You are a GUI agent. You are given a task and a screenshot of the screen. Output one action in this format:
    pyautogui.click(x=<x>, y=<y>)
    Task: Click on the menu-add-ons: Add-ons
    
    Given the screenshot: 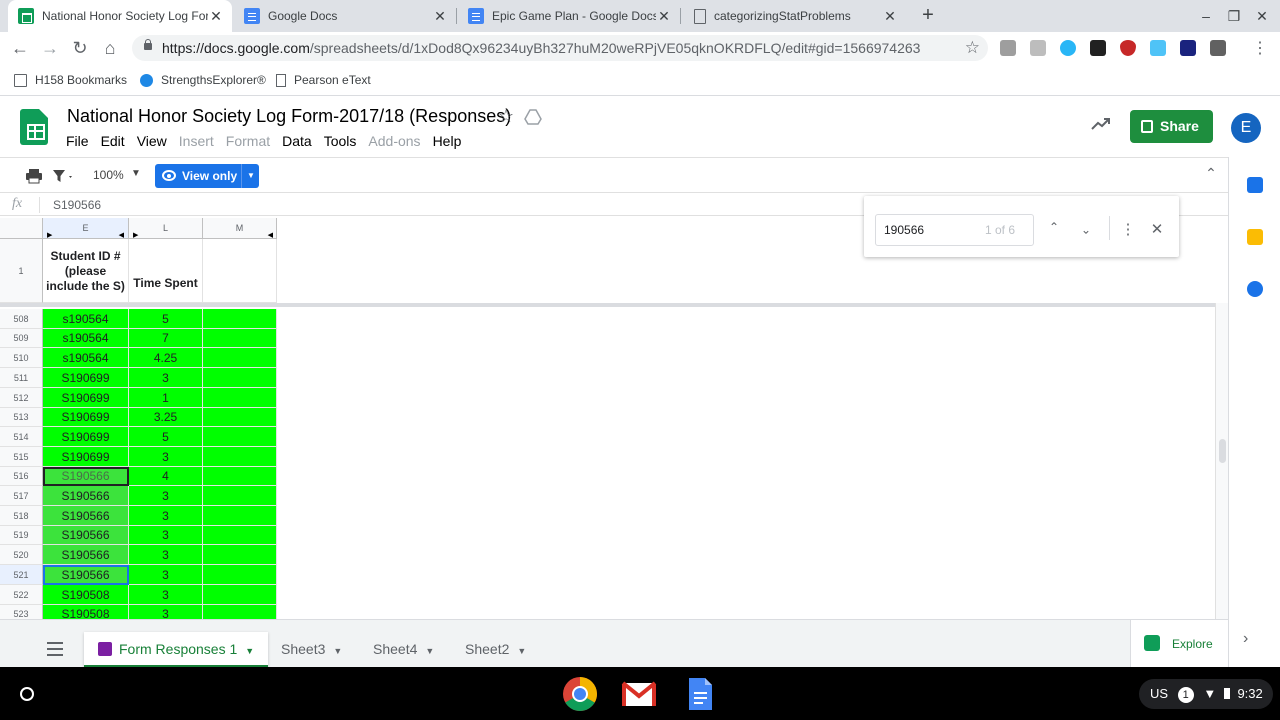 What is the action you would take?
    pyautogui.click(x=394, y=143)
    